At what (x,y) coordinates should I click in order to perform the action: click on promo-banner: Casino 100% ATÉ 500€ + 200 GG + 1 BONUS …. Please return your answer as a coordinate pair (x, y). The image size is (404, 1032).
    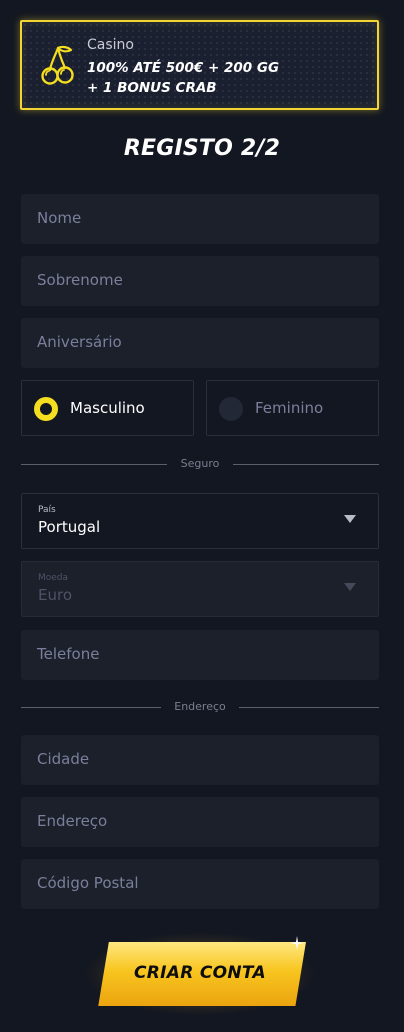
    Looking at the image, I should click on (199, 65).